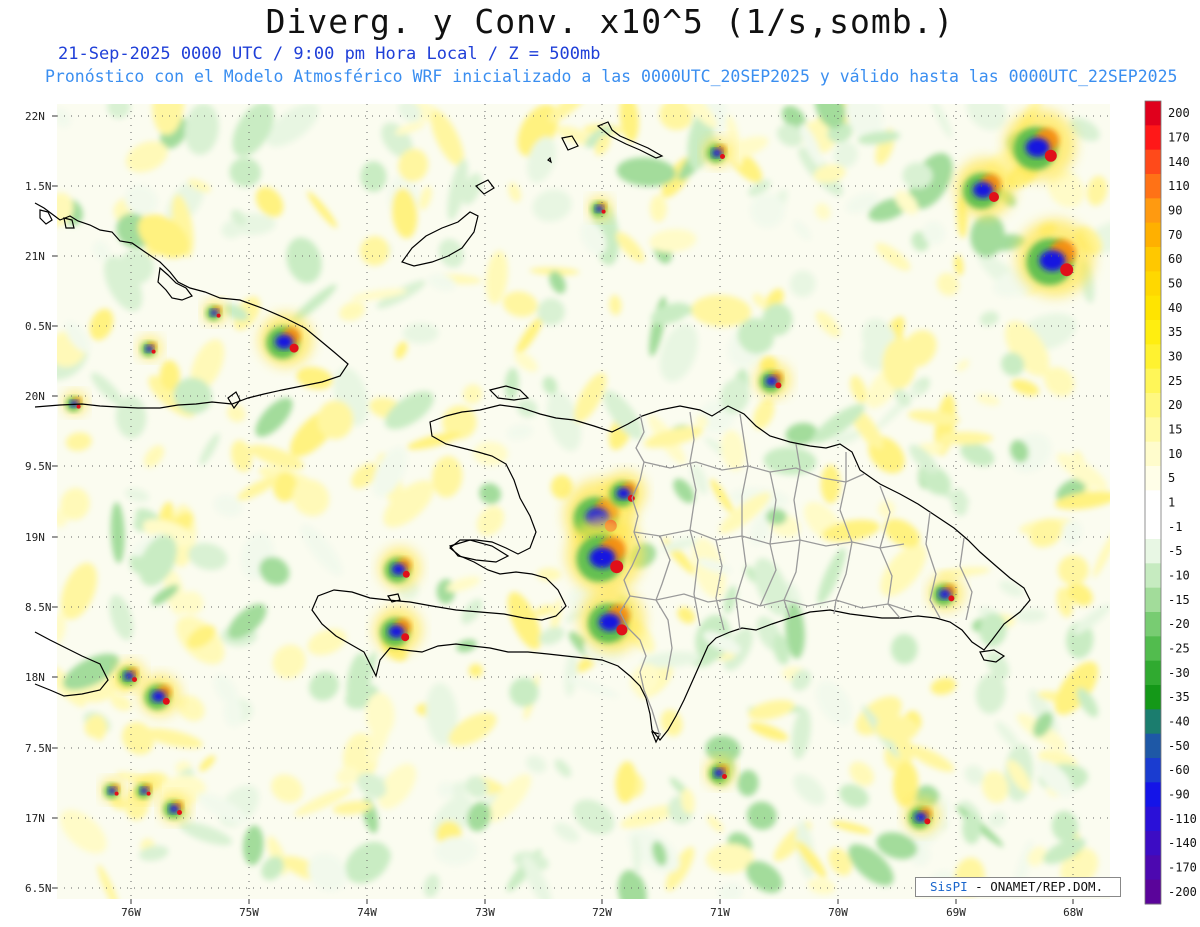  What do you see at coordinates (38, 607) in the screenshot?
I see `lat-tick-label: 8.5N` at bounding box center [38, 607].